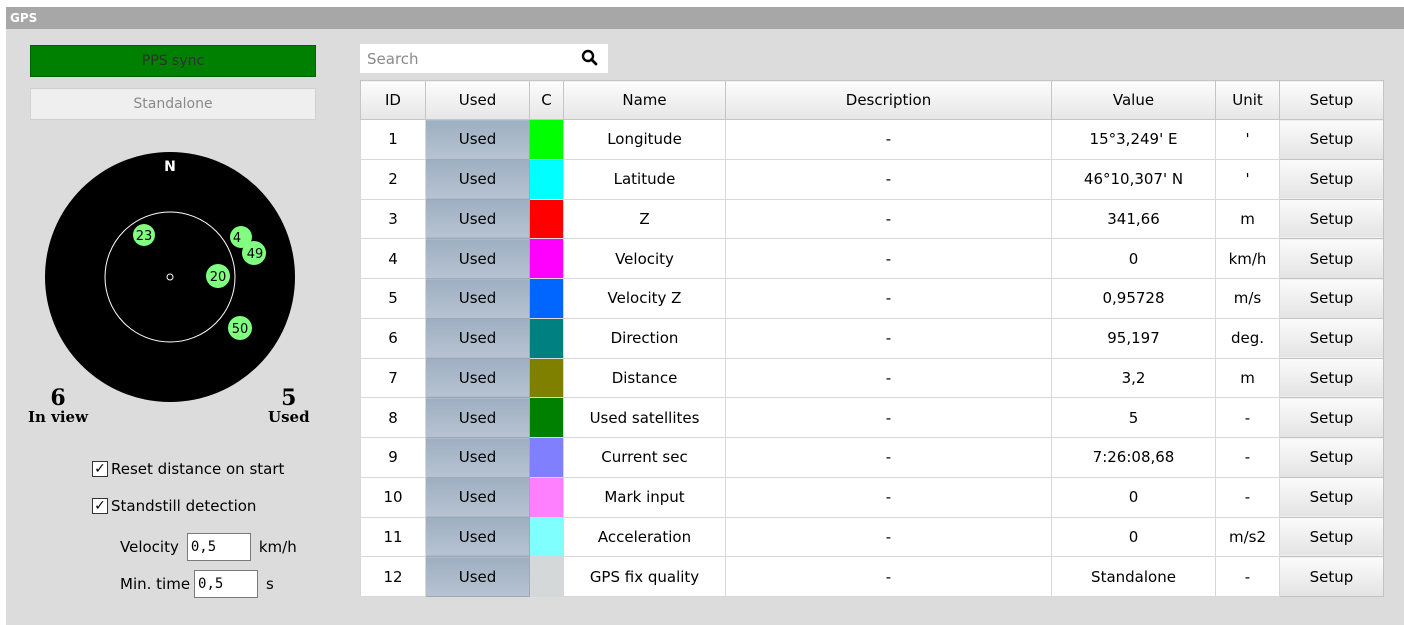 This screenshot has width=1404, height=625. Describe the element at coordinates (254, 253) in the screenshot. I see `satellite-marker: 49` at that location.